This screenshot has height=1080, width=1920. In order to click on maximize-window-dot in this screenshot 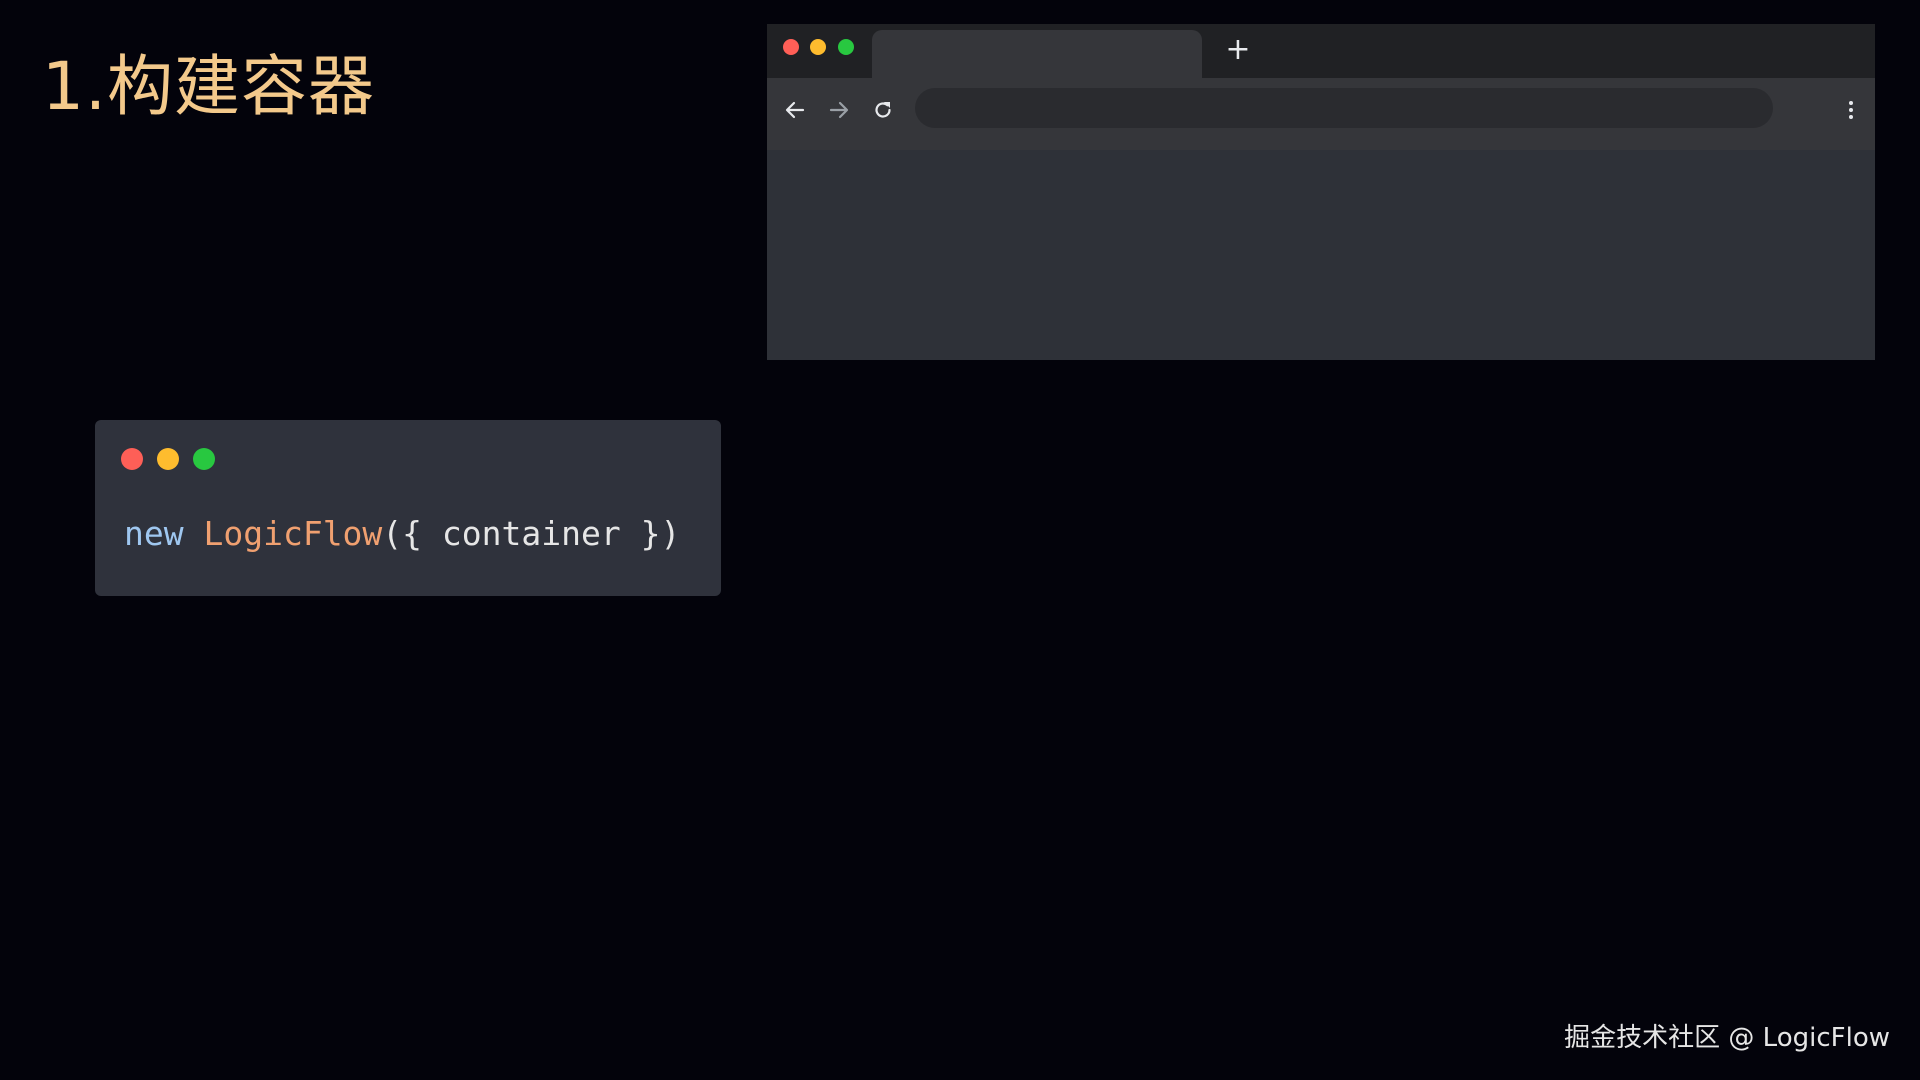, I will do `click(846, 47)`.